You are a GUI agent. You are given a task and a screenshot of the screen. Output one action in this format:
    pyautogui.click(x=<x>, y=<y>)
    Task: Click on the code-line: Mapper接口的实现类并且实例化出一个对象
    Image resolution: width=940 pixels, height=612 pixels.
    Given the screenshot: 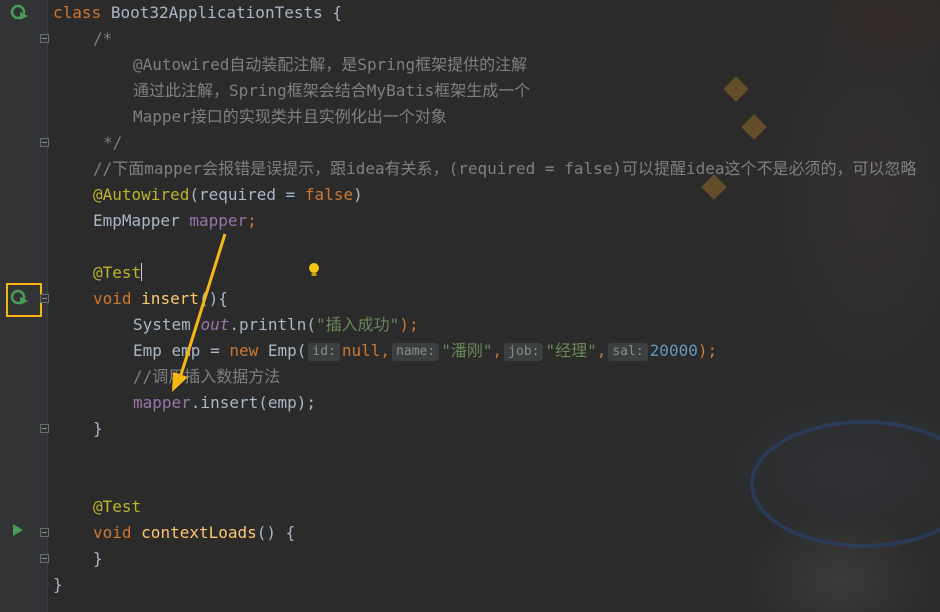 What is the action you would take?
    pyautogui.click(x=290, y=117)
    